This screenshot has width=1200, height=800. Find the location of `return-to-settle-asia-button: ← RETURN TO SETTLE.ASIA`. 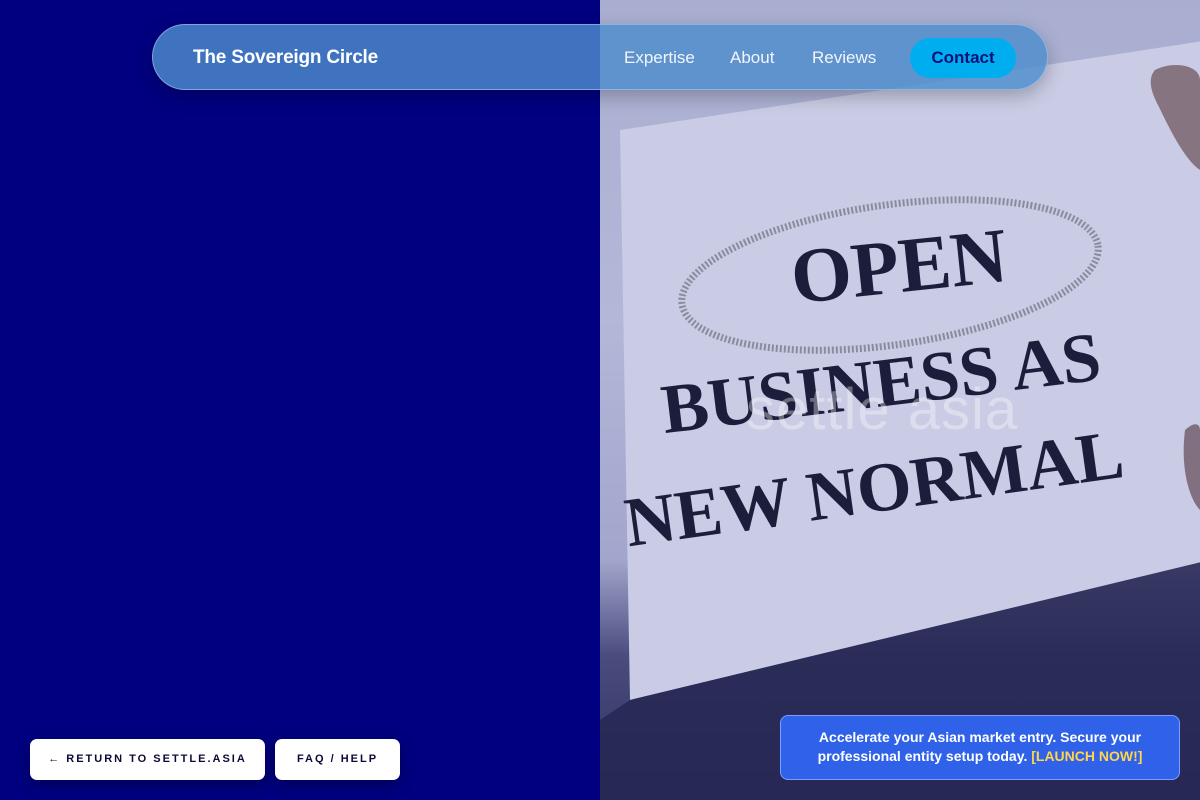

return-to-settle-asia-button: ← RETURN TO SETTLE.ASIA is located at coordinates (147, 759).